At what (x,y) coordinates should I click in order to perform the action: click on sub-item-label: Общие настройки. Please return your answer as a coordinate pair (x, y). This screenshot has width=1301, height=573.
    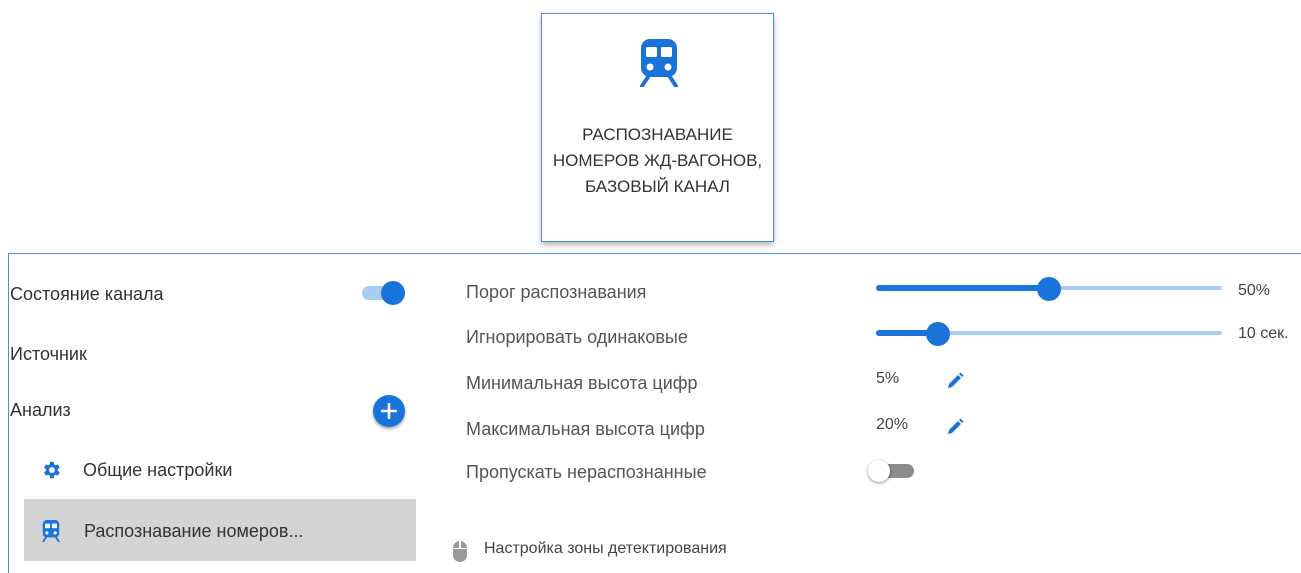
    Looking at the image, I should click on (158, 470).